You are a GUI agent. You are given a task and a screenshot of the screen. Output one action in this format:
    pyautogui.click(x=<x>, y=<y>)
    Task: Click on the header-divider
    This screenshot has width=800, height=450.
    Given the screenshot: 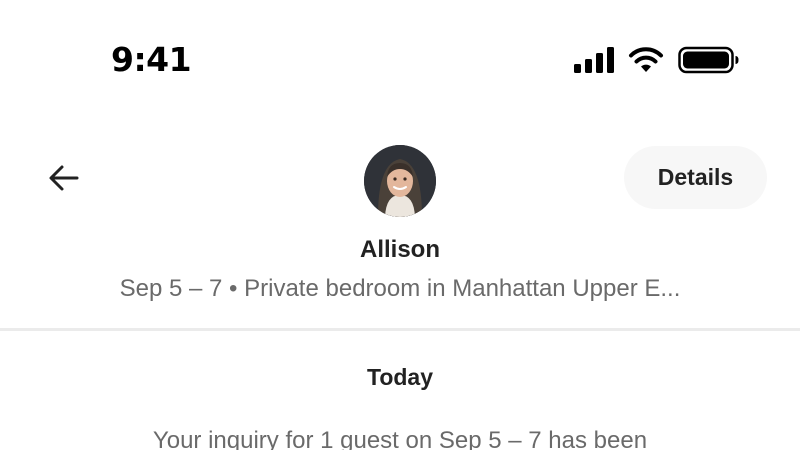 What is the action you would take?
    pyautogui.click(x=400, y=329)
    